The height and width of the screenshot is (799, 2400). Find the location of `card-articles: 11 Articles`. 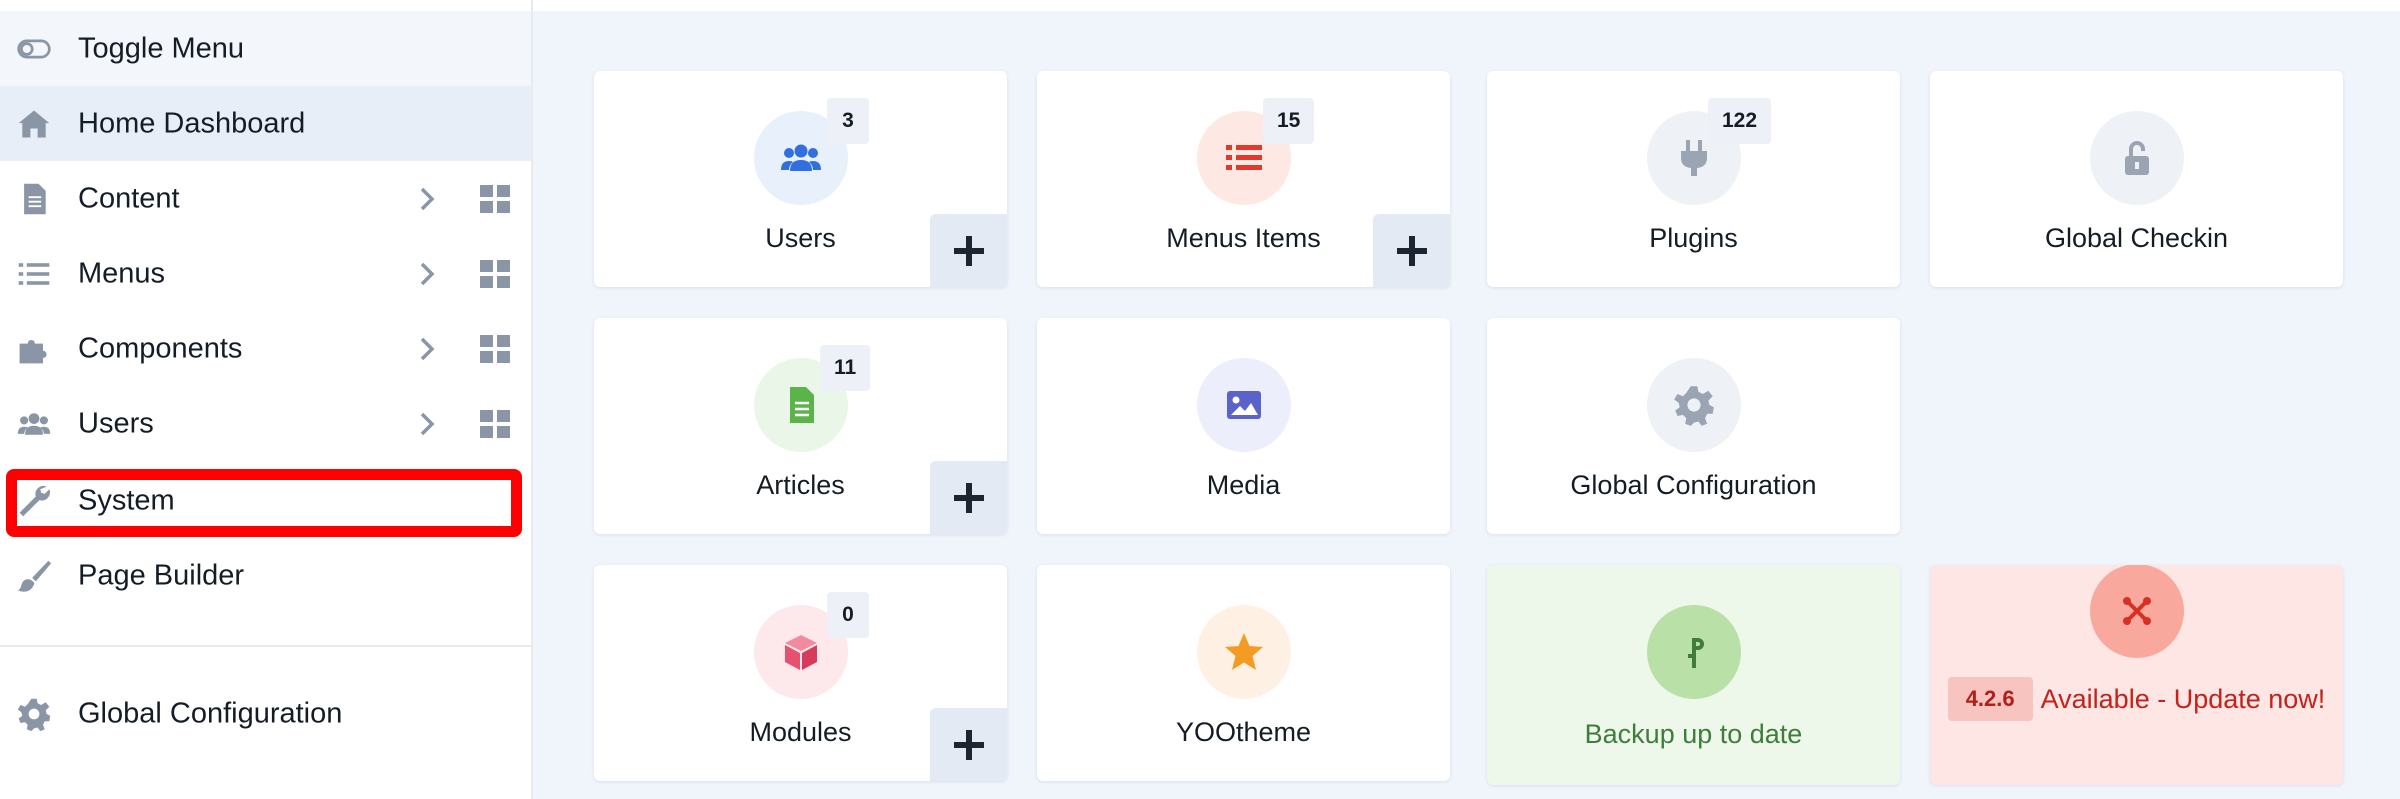

card-articles: 11 Articles is located at coordinates (800, 426).